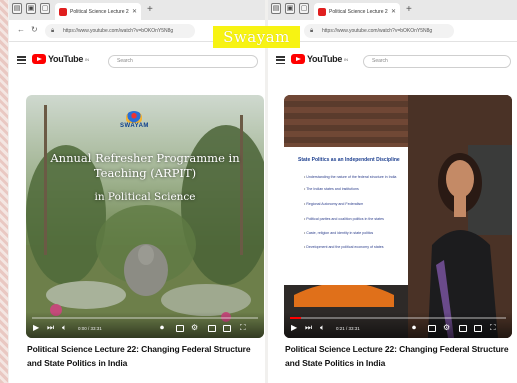 This screenshot has height=383, width=517. Describe the element at coordinates (333, 204) in the screenshot. I see `slide-bullet: Regional Autonomy and Federalism` at that location.